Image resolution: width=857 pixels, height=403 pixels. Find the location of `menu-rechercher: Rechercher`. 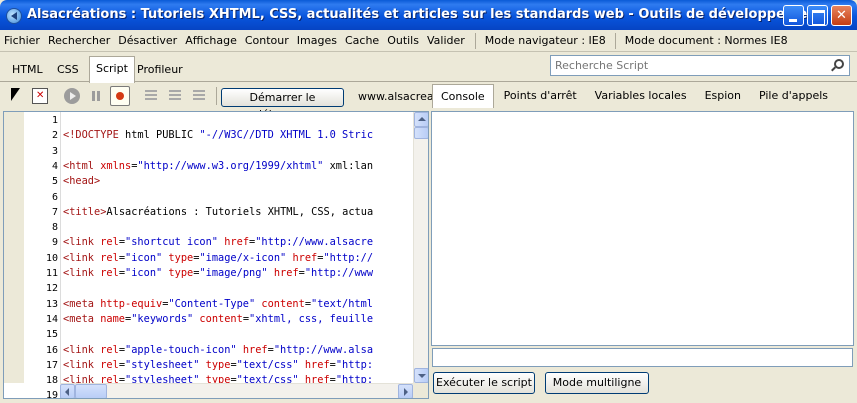

menu-rechercher: Rechercher is located at coordinates (79, 40).